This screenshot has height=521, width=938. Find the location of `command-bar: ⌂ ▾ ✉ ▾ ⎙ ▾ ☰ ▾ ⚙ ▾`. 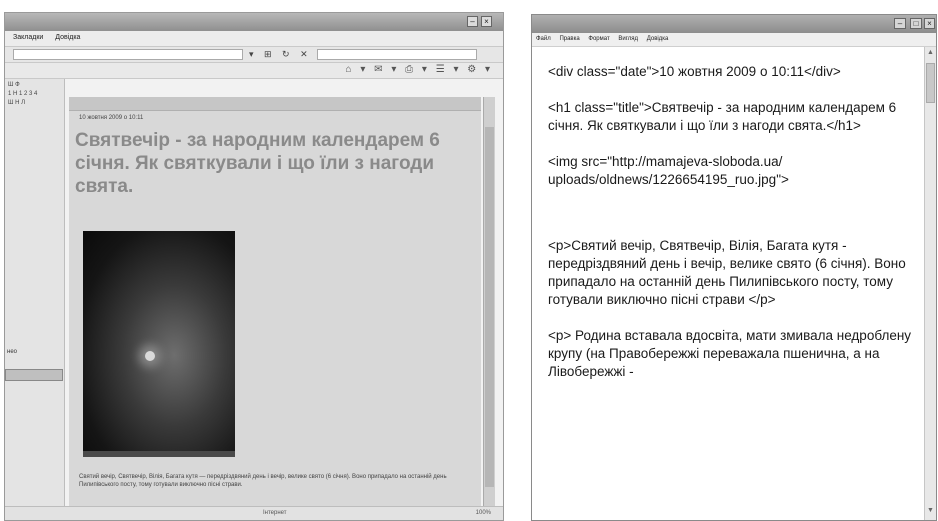

command-bar: ⌂ ▾ ✉ ▾ ⎙ ▾ ☰ ▾ ⚙ ▾ is located at coordinates (254, 71).